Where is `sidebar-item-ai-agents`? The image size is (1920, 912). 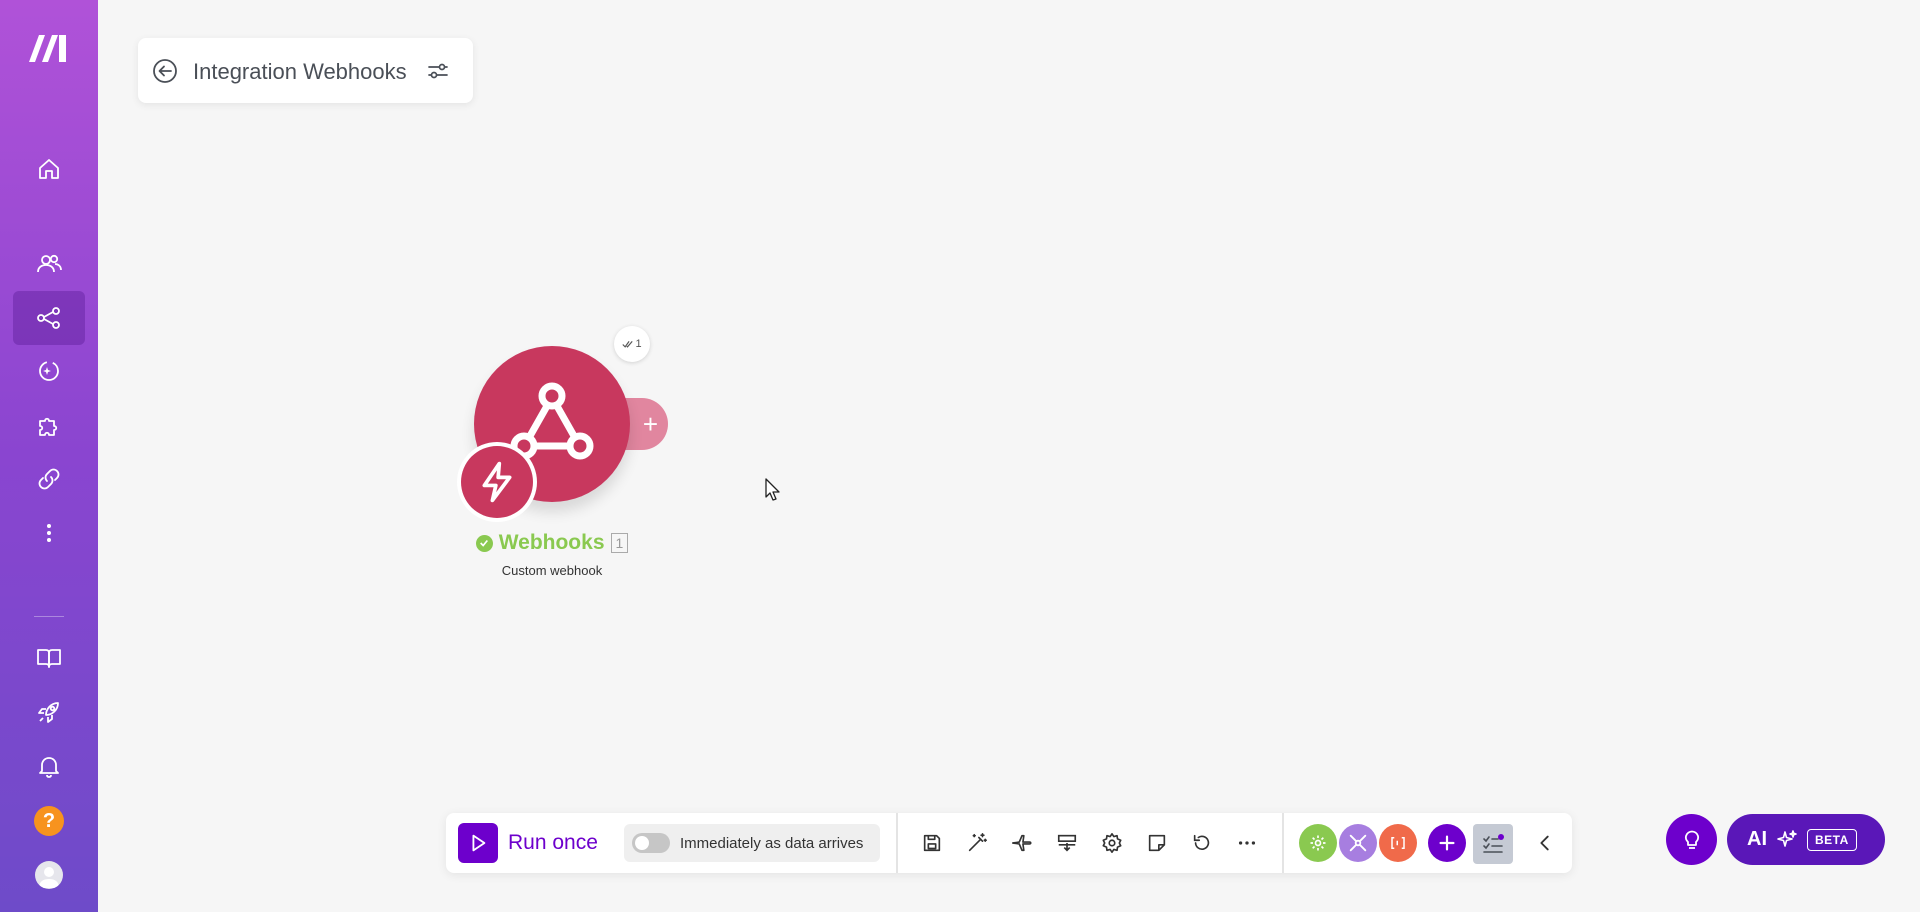
sidebar-item-ai-agents is located at coordinates (49, 371).